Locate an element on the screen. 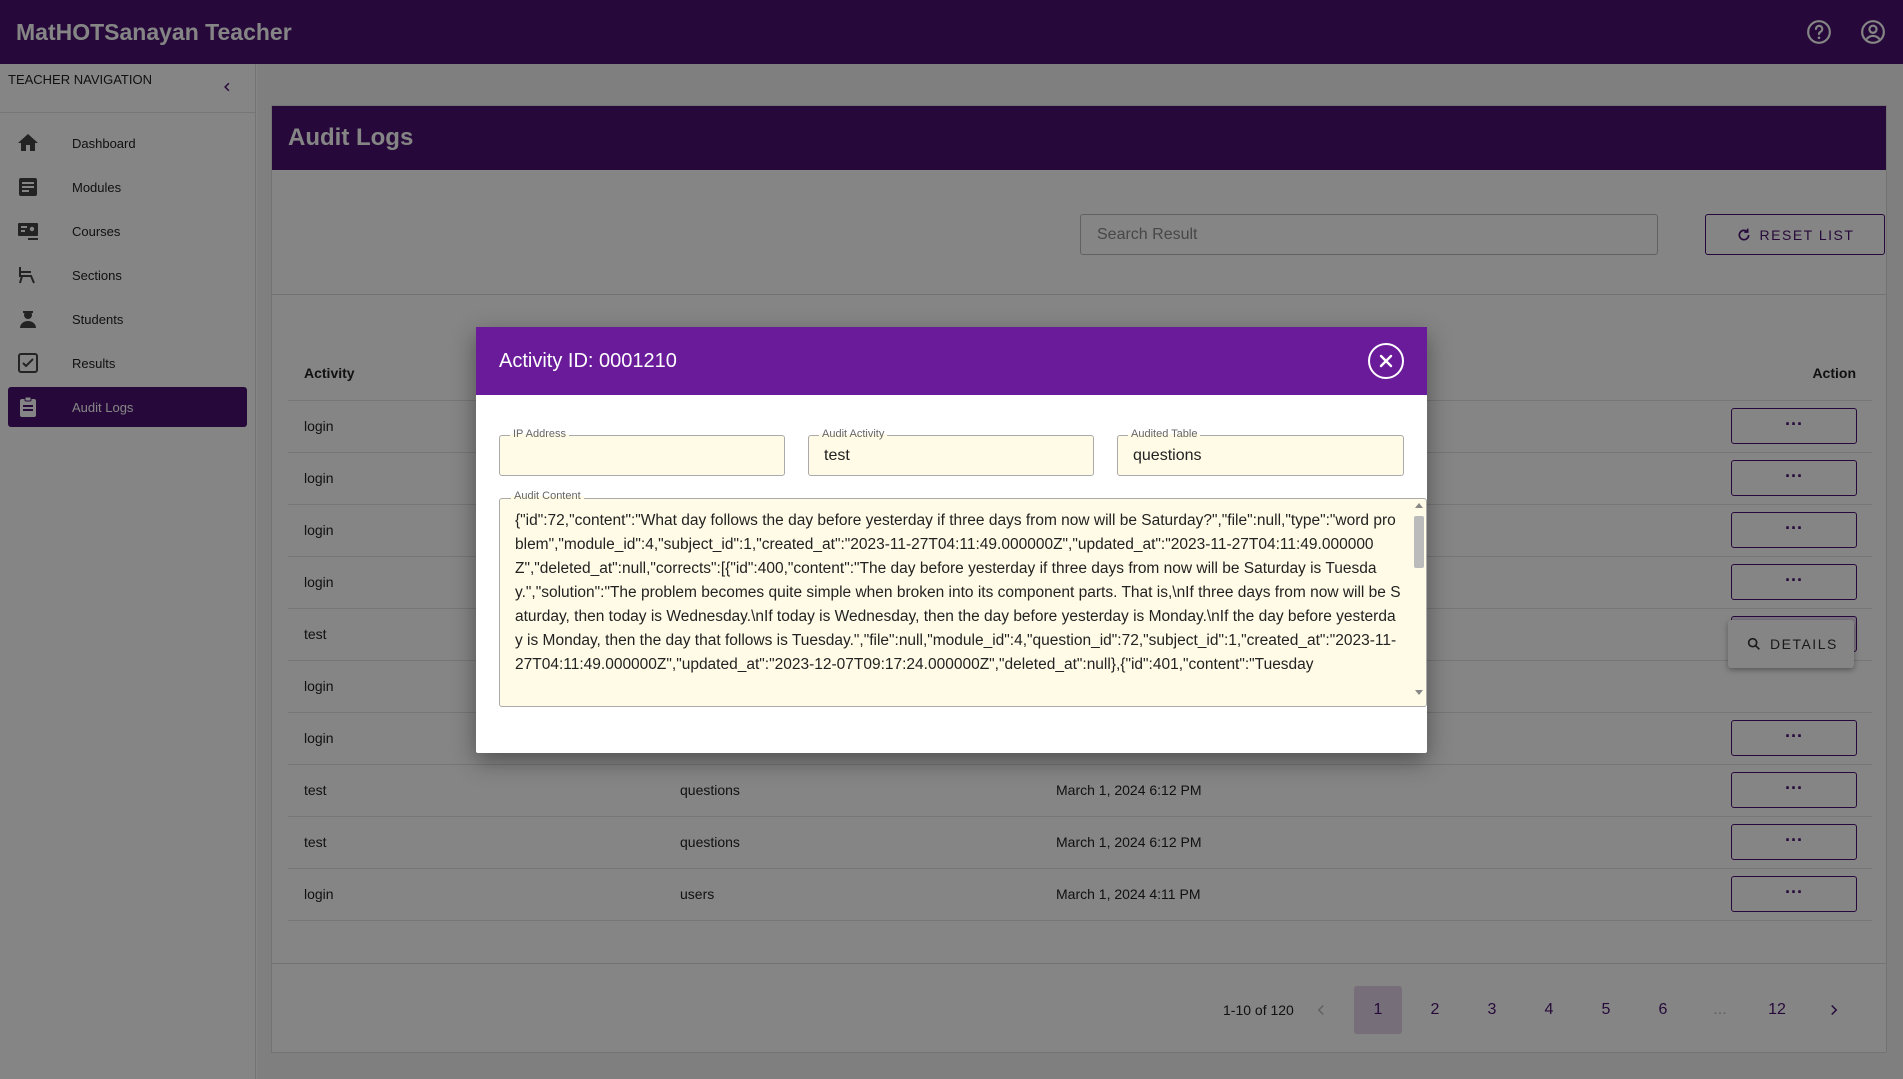 This screenshot has width=1903, height=1079. scroll-up-icon is located at coordinates (1419, 505).